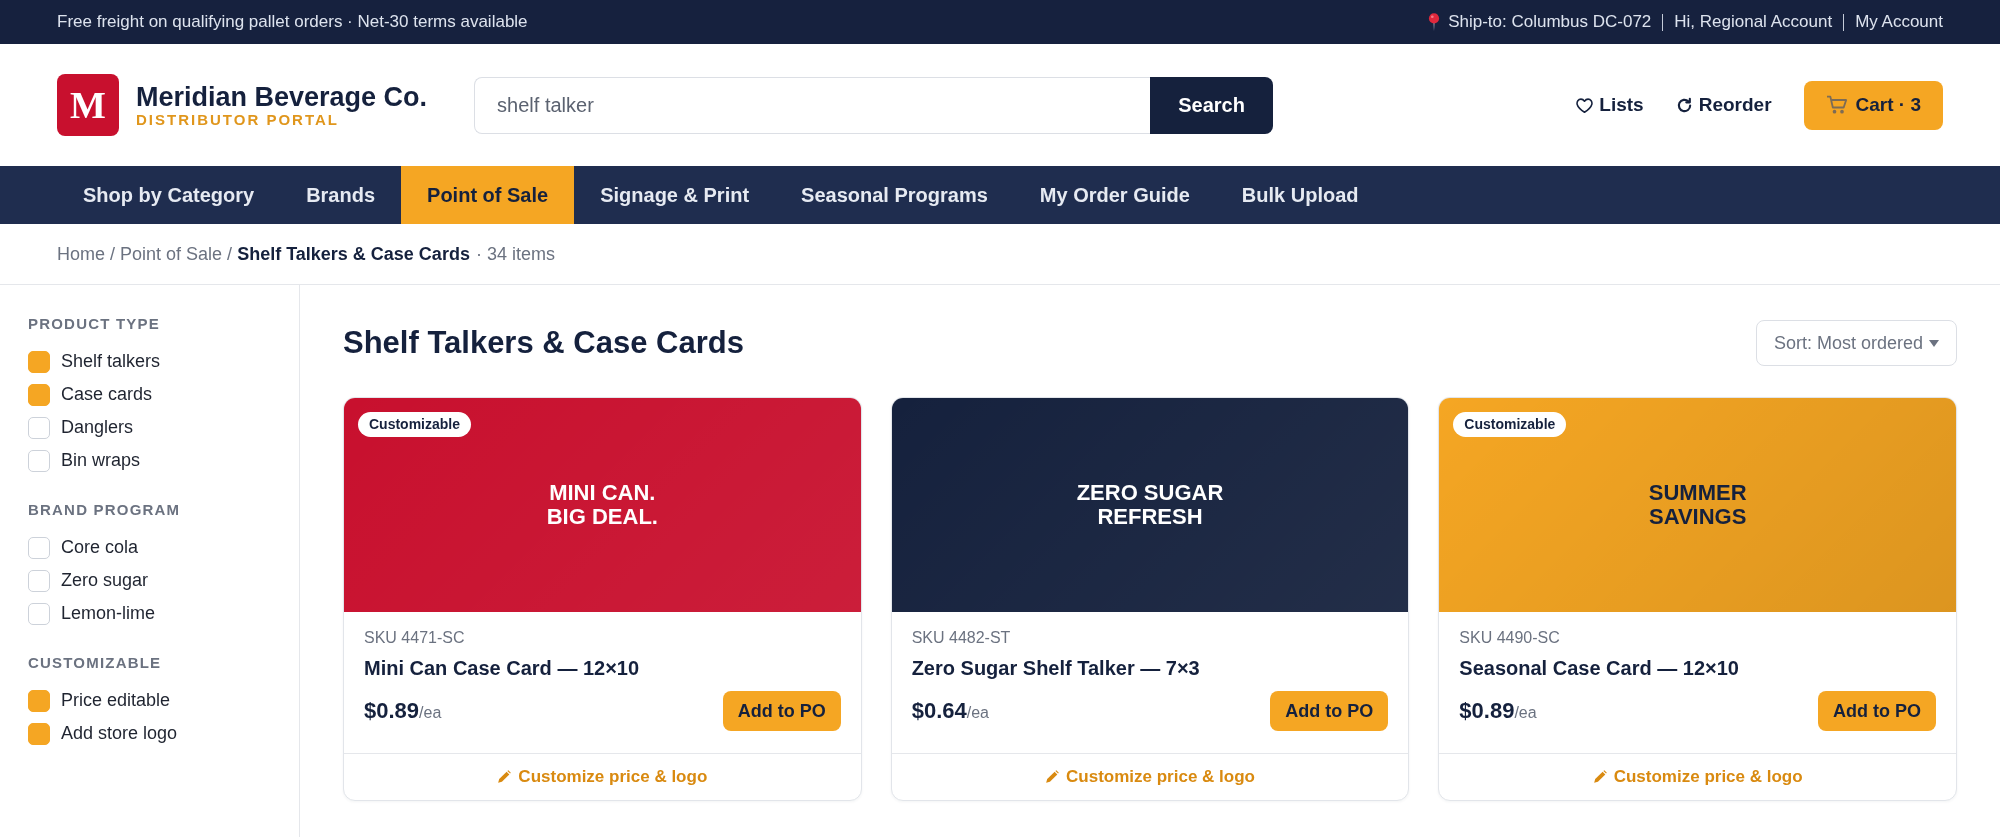  I want to click on sku-text: SKU 4471-SC, so click(415, 638).